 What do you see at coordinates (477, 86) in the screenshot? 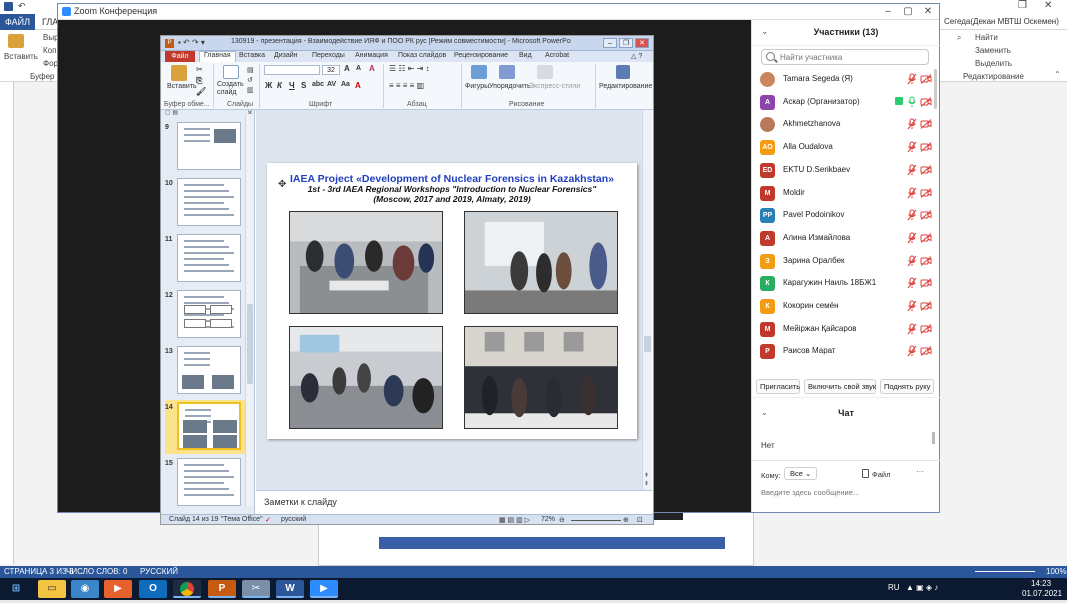
I see `shapes-label: Фигуры` at bounding box center [477, 86].